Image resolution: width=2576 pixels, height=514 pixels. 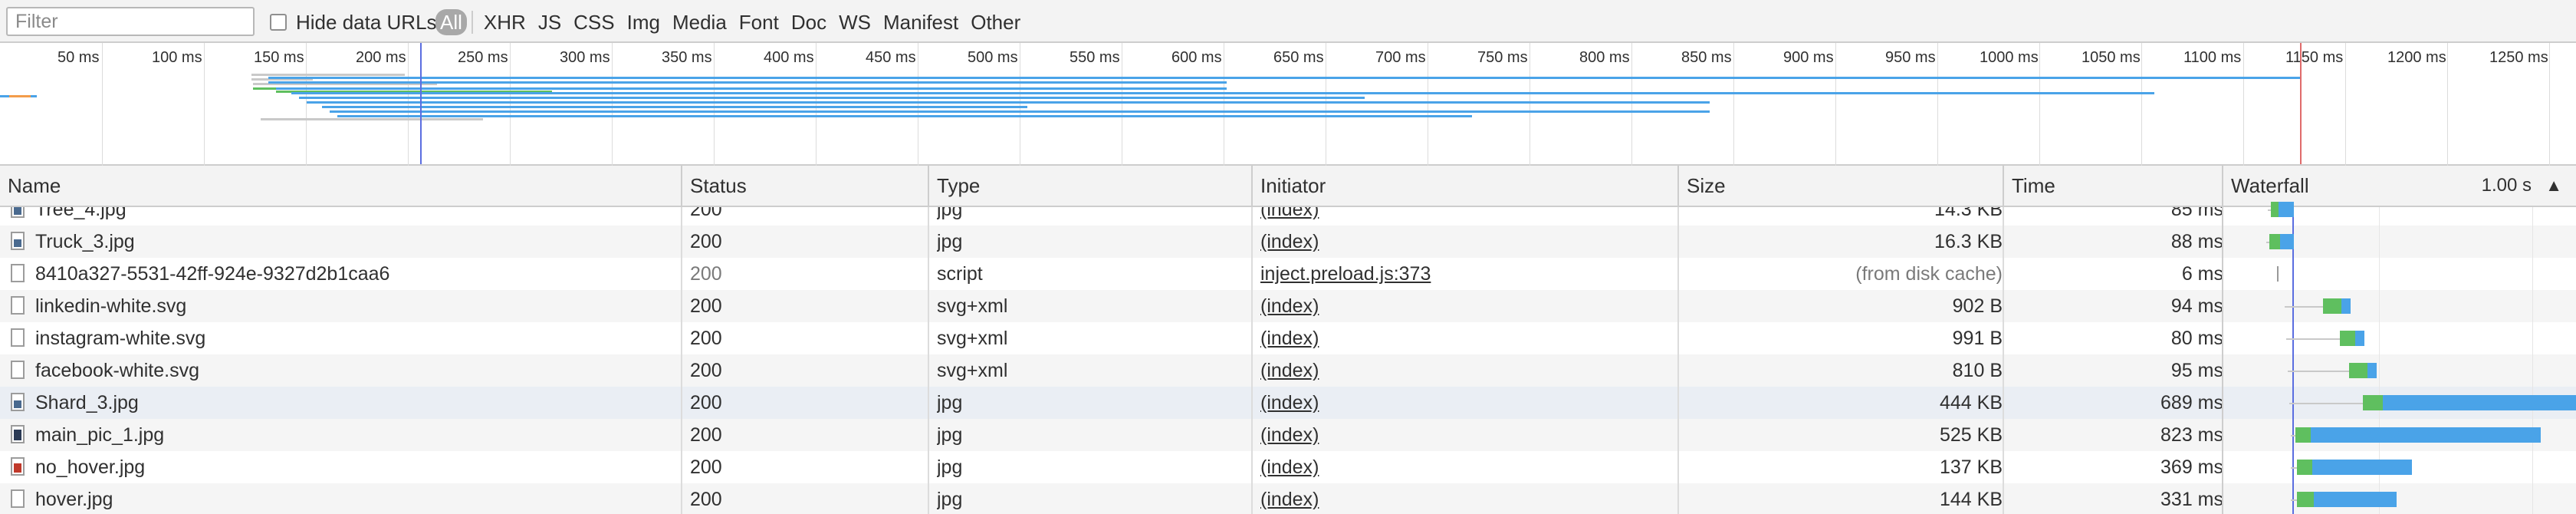 I want to click on overview-tick-label: 700 ms, so click(x=1401, y=57).